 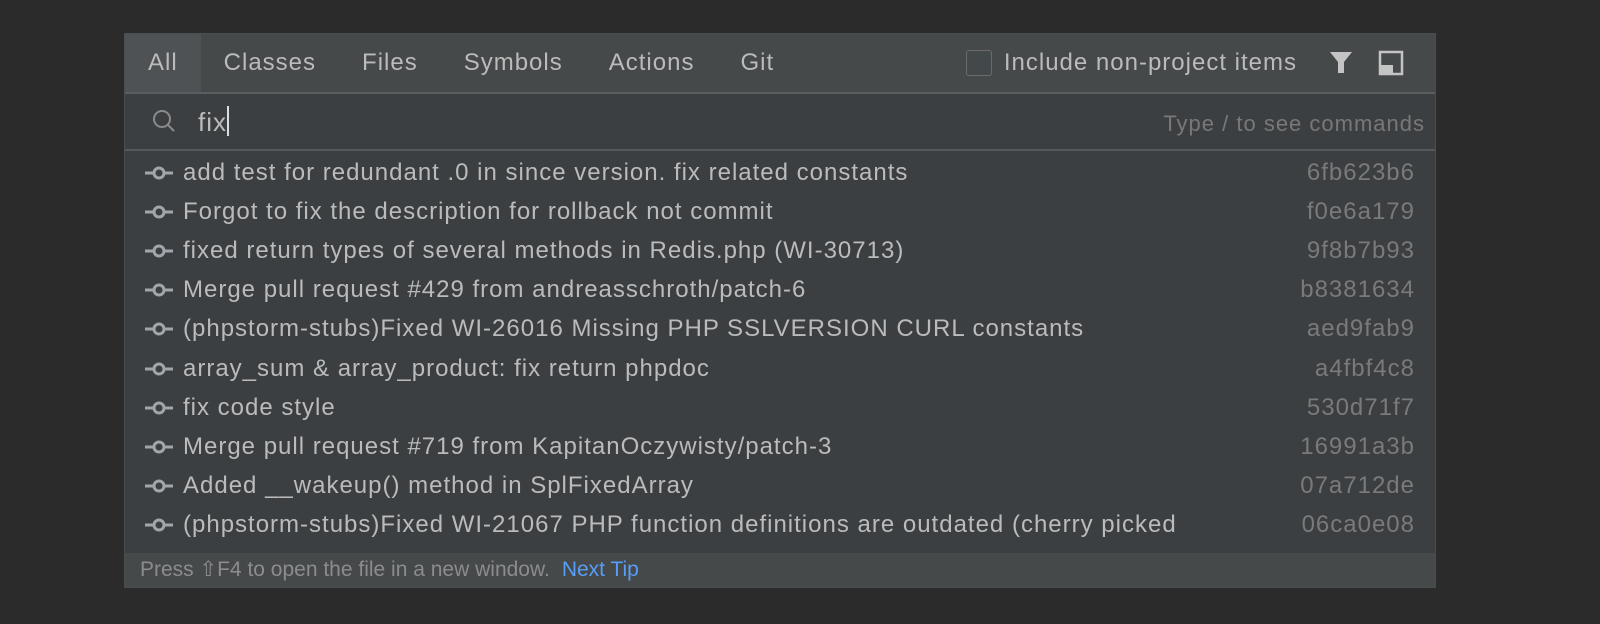 I want to click on tab-symbols: Symbols, so click(x=513, y=63).